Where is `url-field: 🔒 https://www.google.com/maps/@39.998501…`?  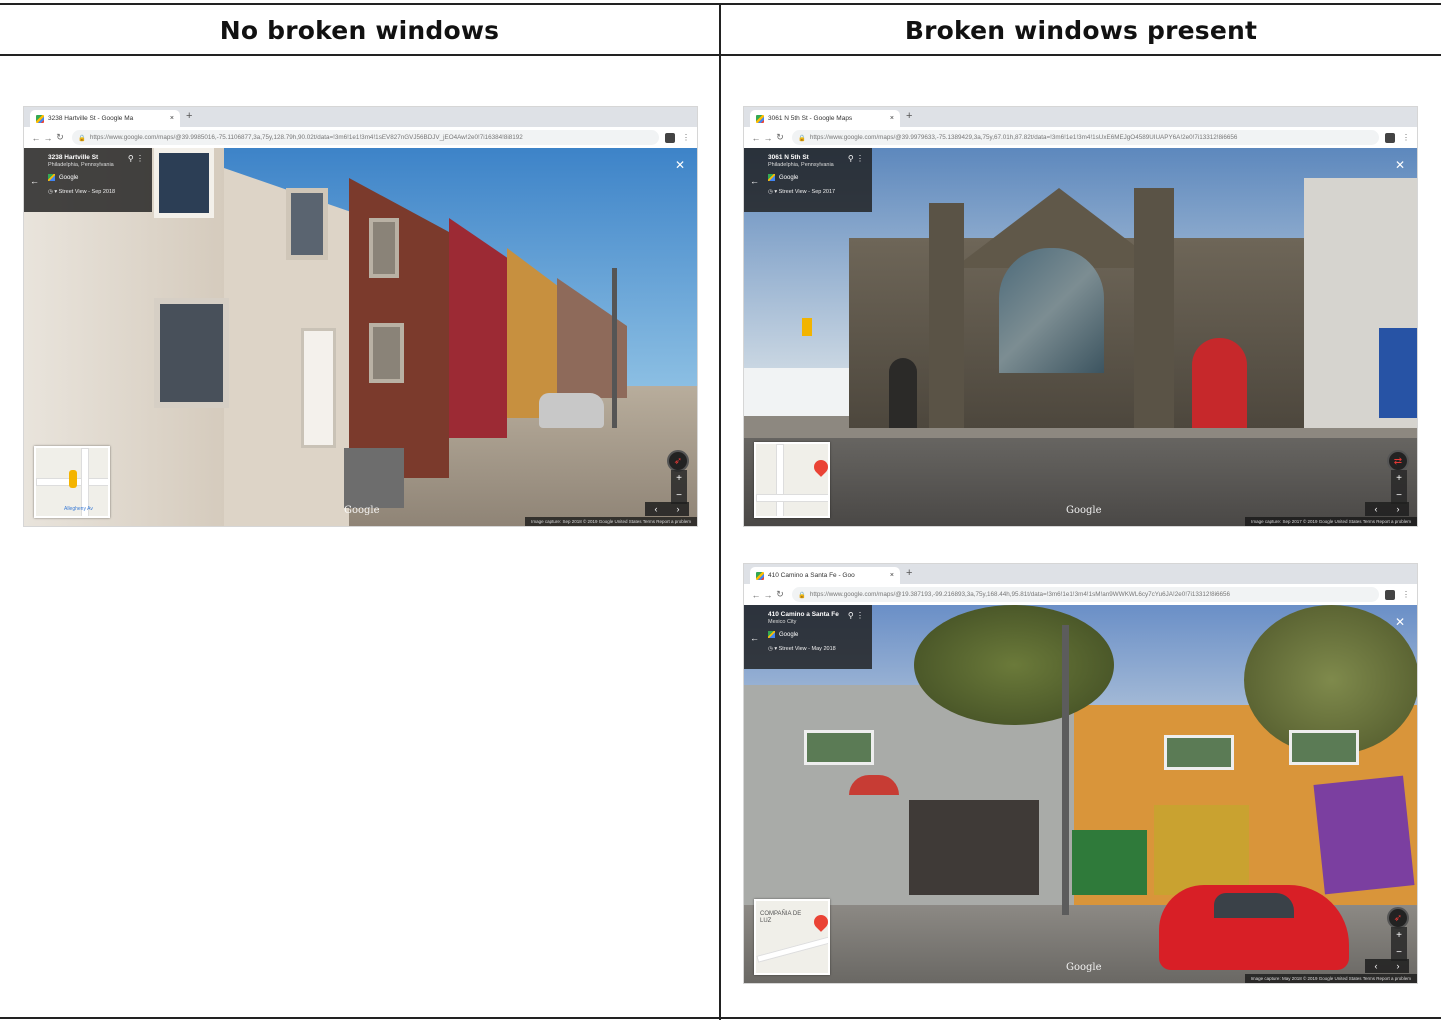 url-field: 🔒 https://www.google.com/maps/@39.998501… is located at coordinates (365, 137).